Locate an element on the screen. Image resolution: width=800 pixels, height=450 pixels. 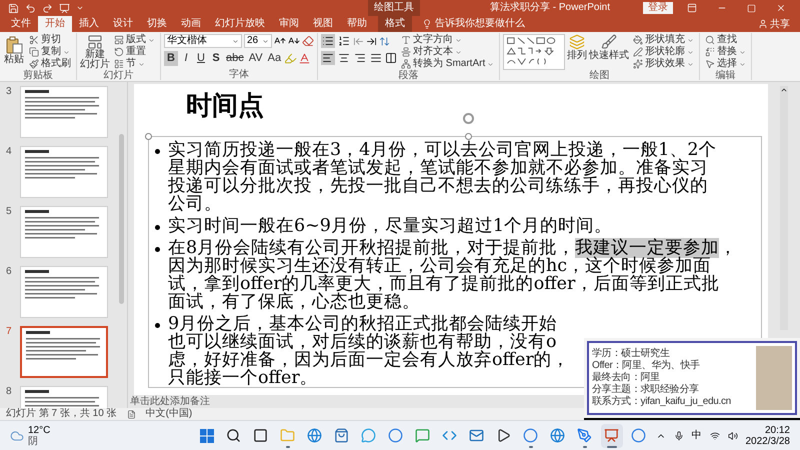
slide-number: 4 is located at coordinates (9, 152).